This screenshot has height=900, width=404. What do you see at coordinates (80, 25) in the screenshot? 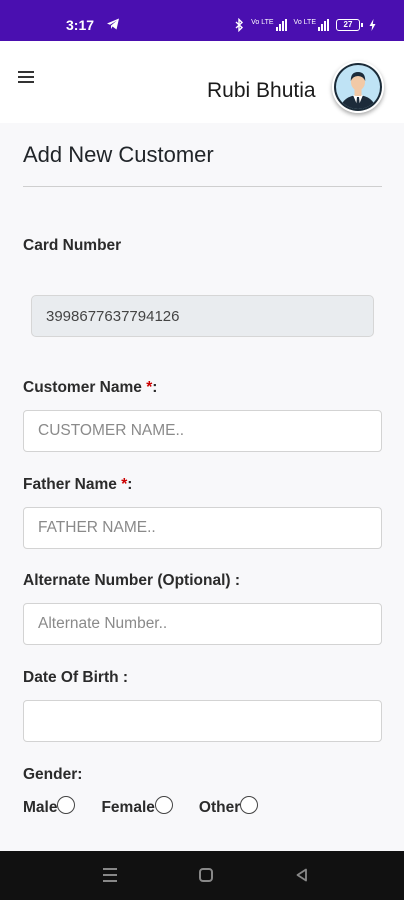
I see `status-time: 3:17` at bounding box center [80, 25].